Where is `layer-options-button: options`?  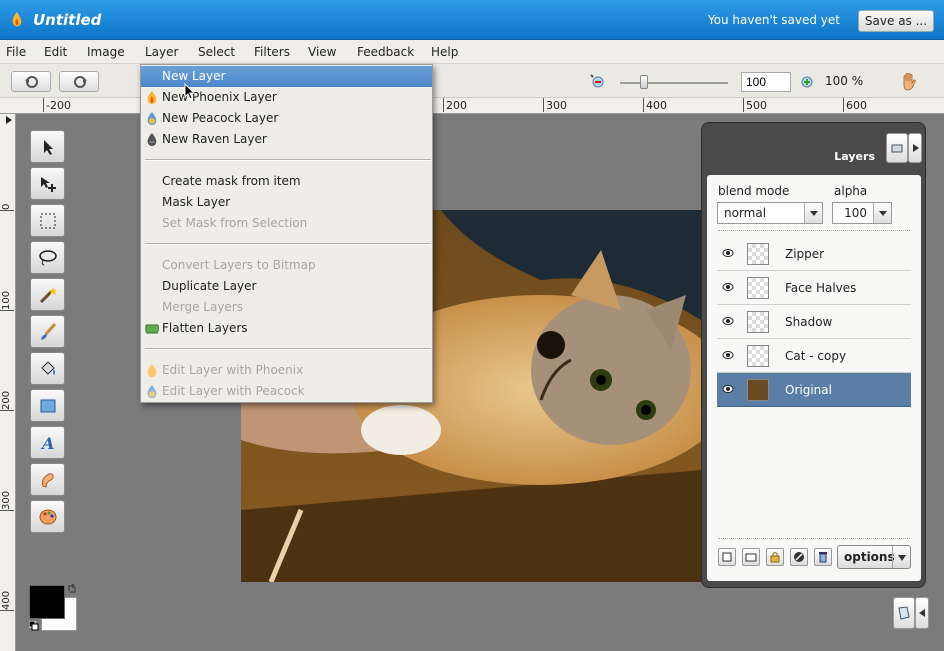 layer-options-button: options is located at coordinates (874, 557).